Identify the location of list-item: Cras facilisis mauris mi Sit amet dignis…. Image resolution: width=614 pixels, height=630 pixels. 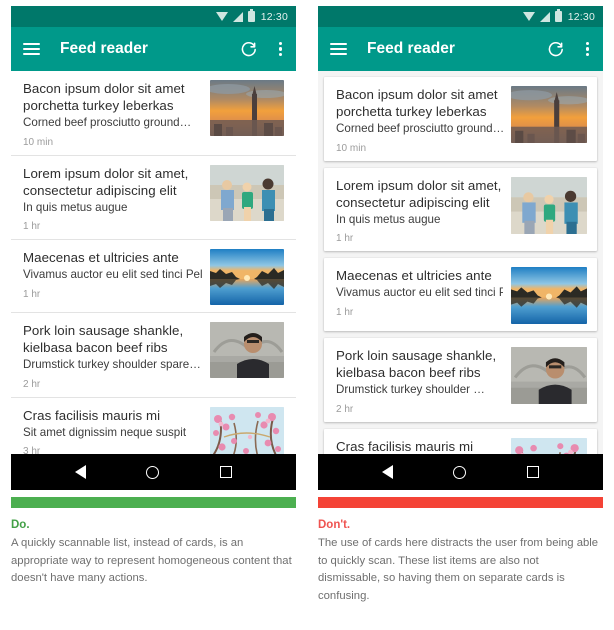
(153, 426).